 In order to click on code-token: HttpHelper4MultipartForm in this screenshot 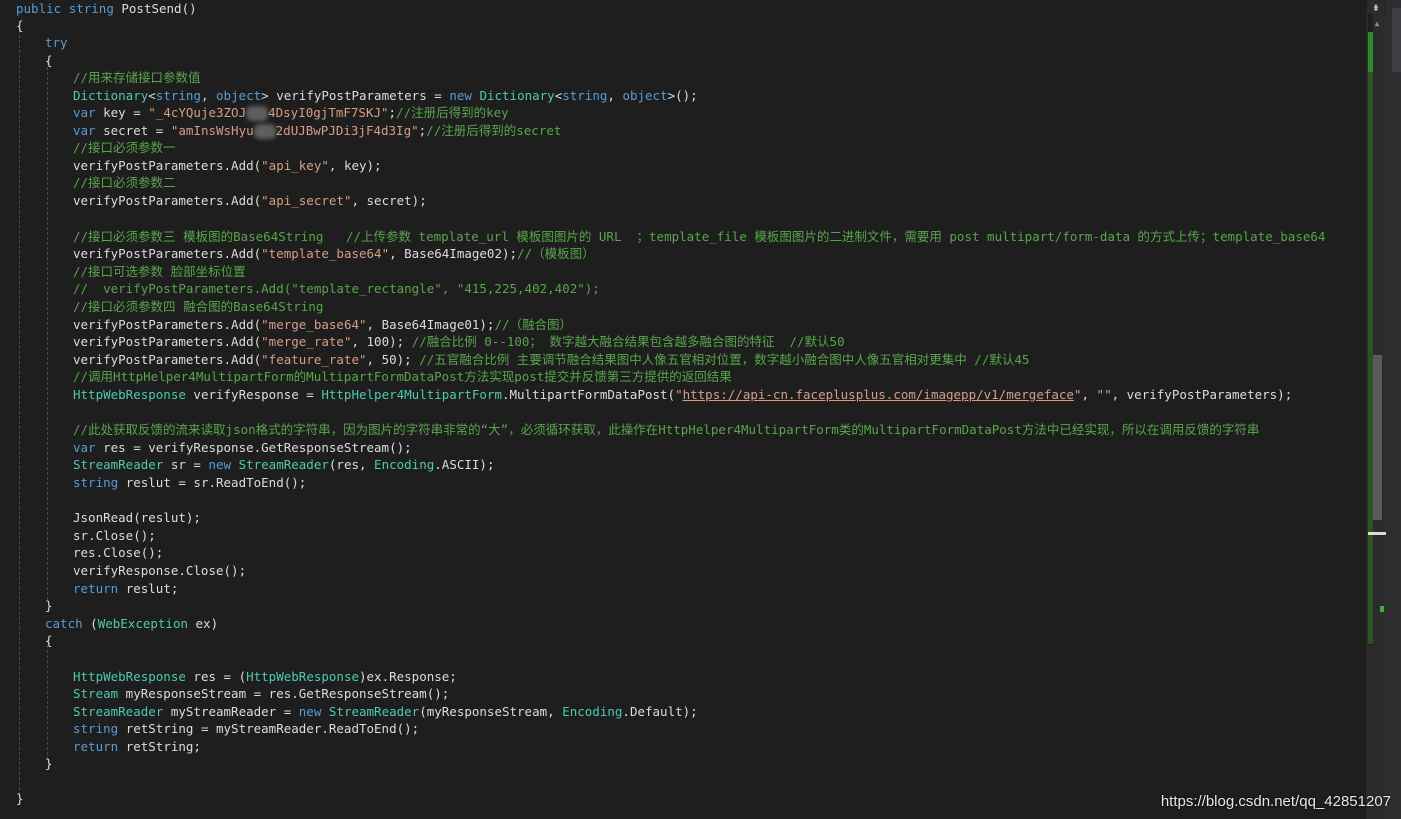, I will do `click(411, 394)`.